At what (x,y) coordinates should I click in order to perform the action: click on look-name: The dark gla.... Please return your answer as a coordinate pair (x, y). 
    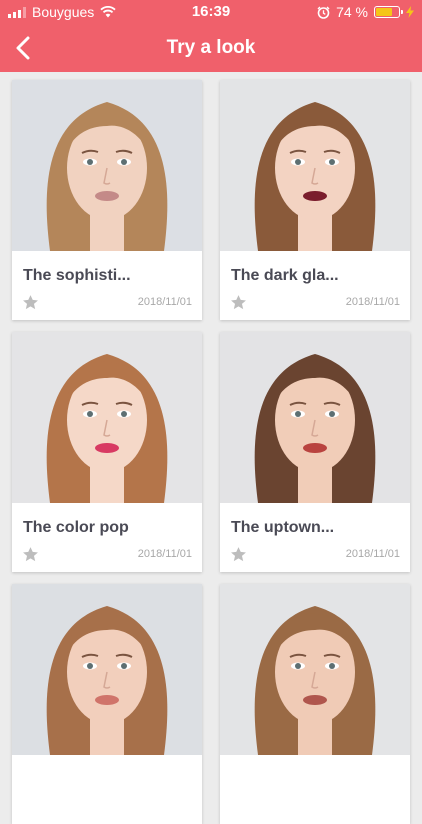
    Looking at the image, I should click on (285, 275).